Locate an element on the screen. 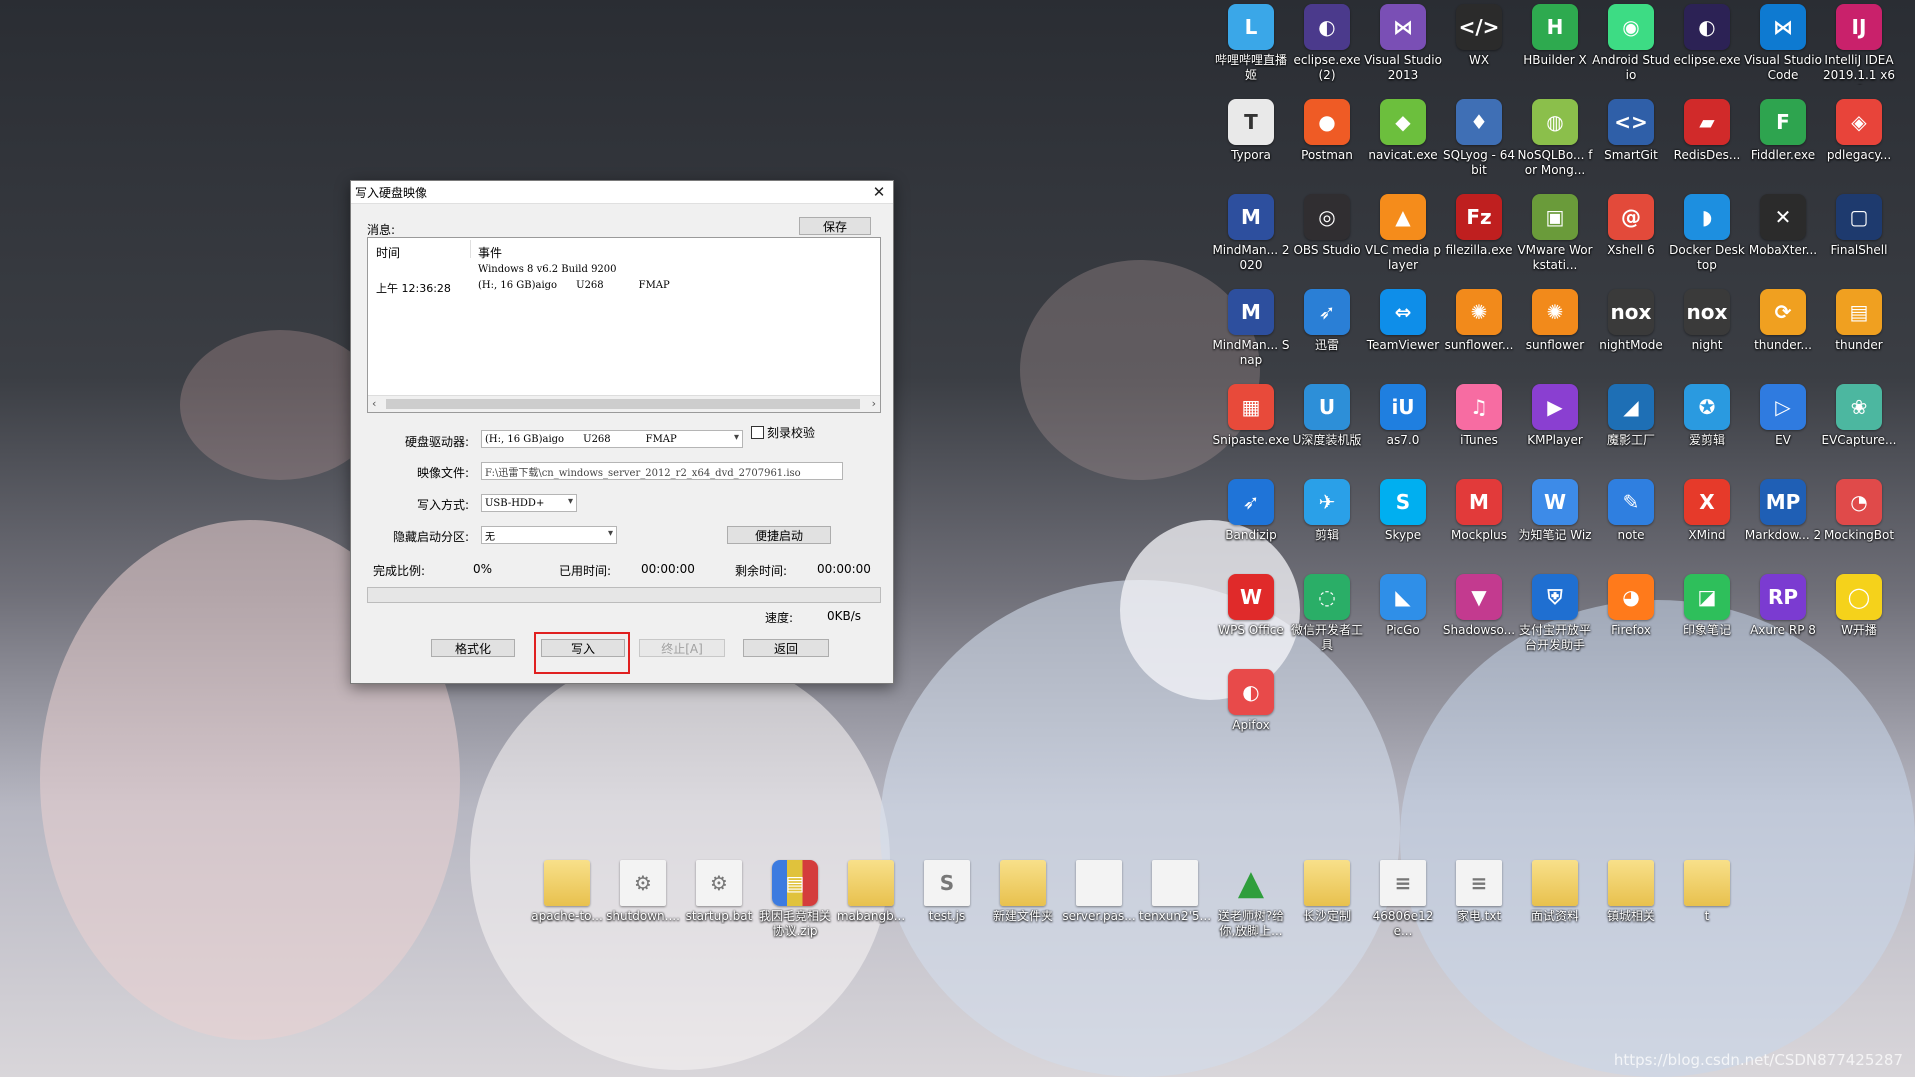  drive-select: (H:, 16 GB)aigo U268 FMAP ▾ is located at coordinates (612, 439).